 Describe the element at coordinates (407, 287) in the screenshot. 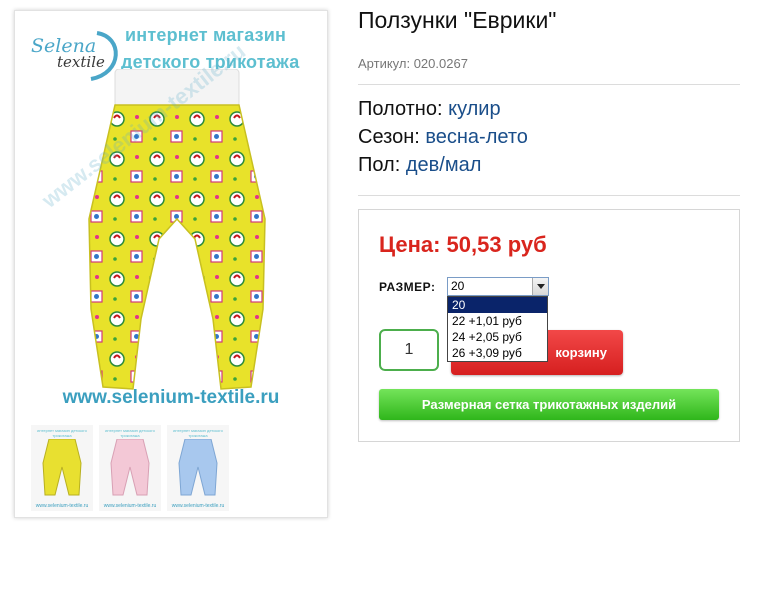

I see `size-label: РАЗМЕР:` at that location.